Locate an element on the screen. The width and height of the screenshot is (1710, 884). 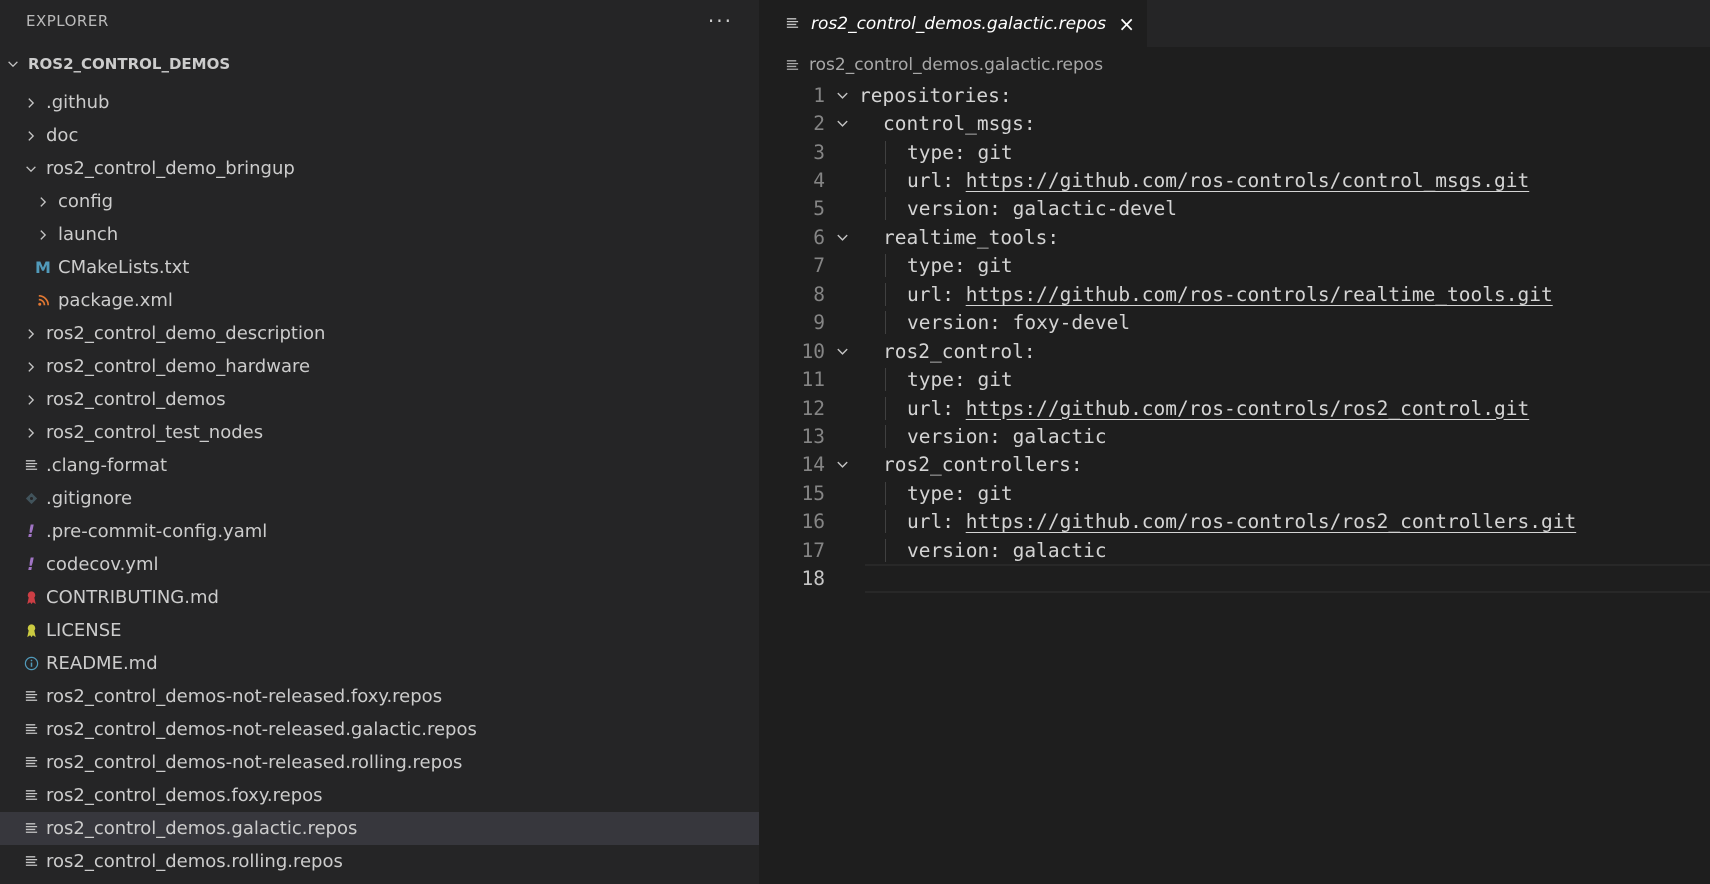
line-number: 4 is located at coordinates (819, 181).